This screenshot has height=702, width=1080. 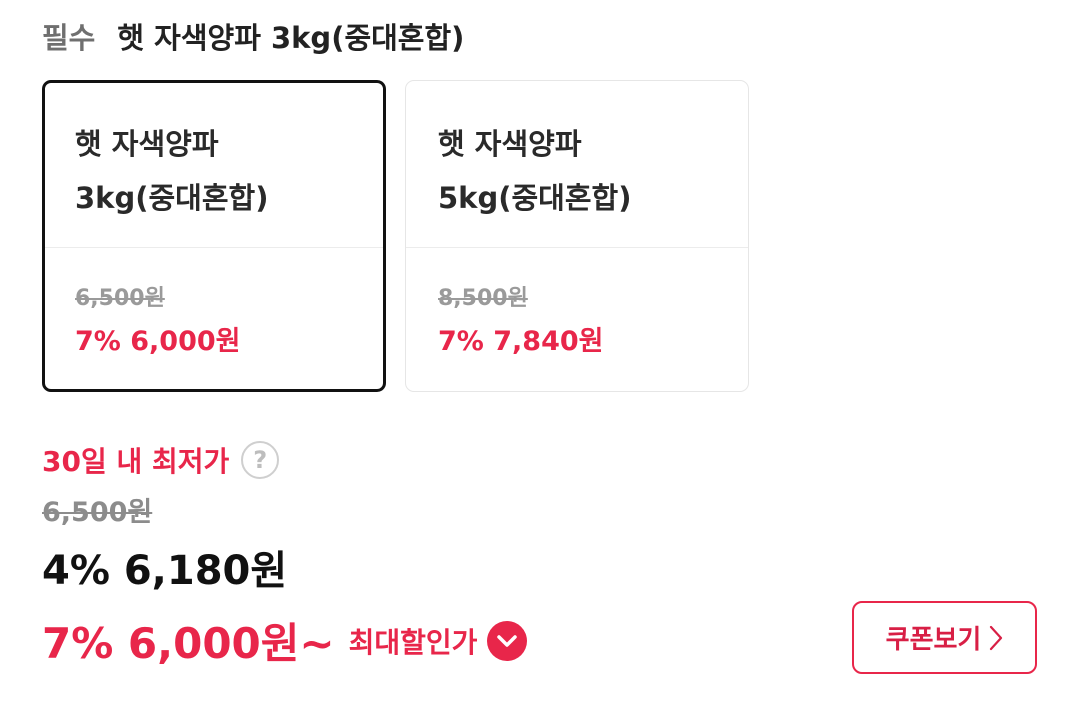 I want to click on option-card-3kg: 햇 자색양파 3kg(중대혼합) 6,500원 7% 6,000원, so click(x=214, y=236).